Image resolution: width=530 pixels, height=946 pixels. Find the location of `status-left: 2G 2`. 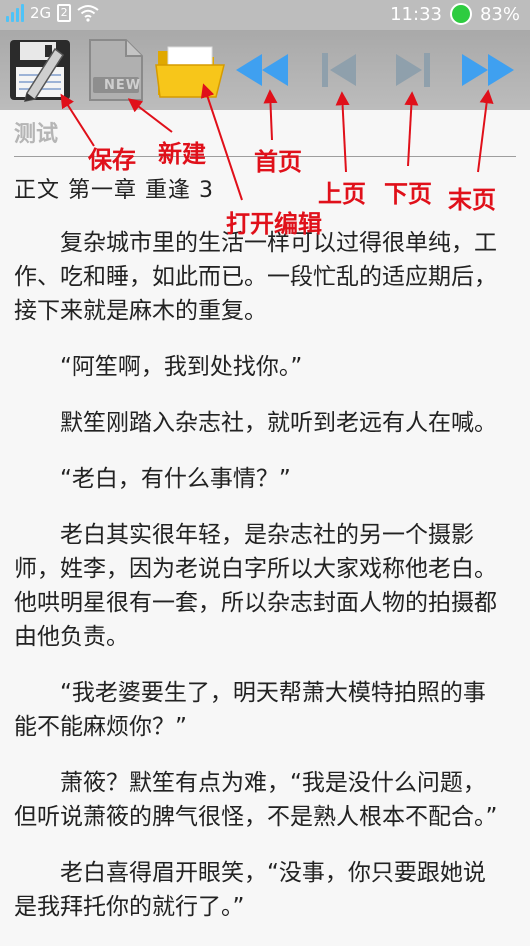

status-left: 2G 2 is located at coordinates (52, 13).